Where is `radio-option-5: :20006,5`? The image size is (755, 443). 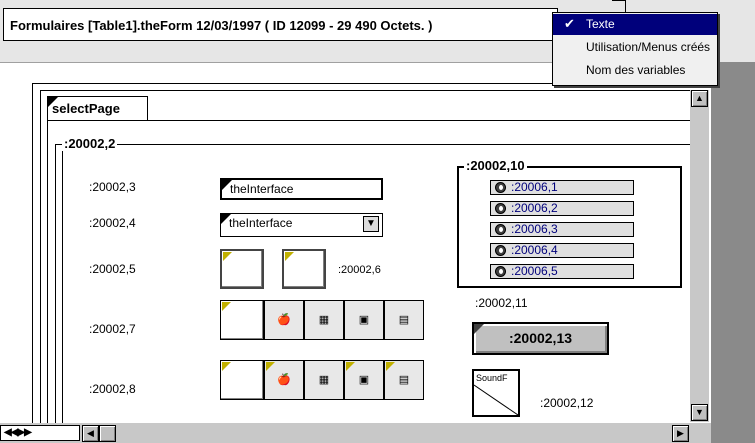
radio-option-5: :20006,5 is located at coordinates (562, 271).